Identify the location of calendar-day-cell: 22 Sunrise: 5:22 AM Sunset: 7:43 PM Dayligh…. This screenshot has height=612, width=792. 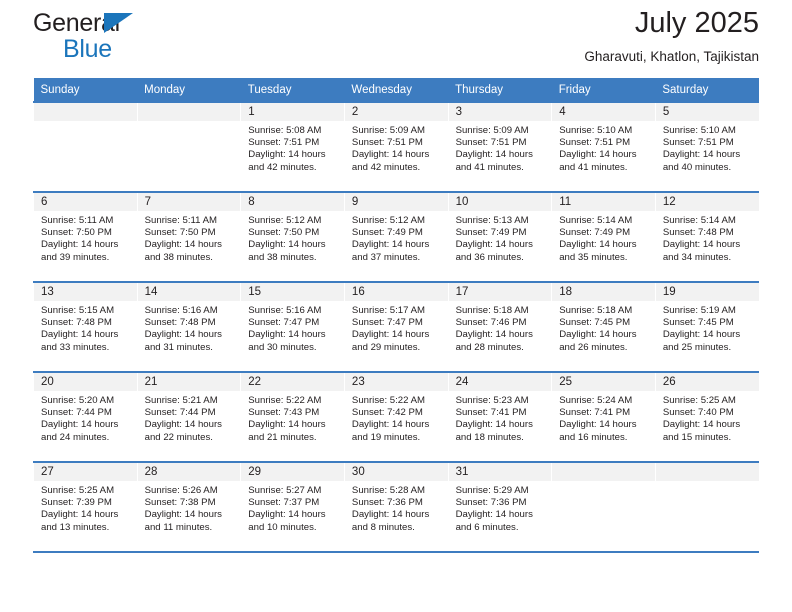
(292, 416).